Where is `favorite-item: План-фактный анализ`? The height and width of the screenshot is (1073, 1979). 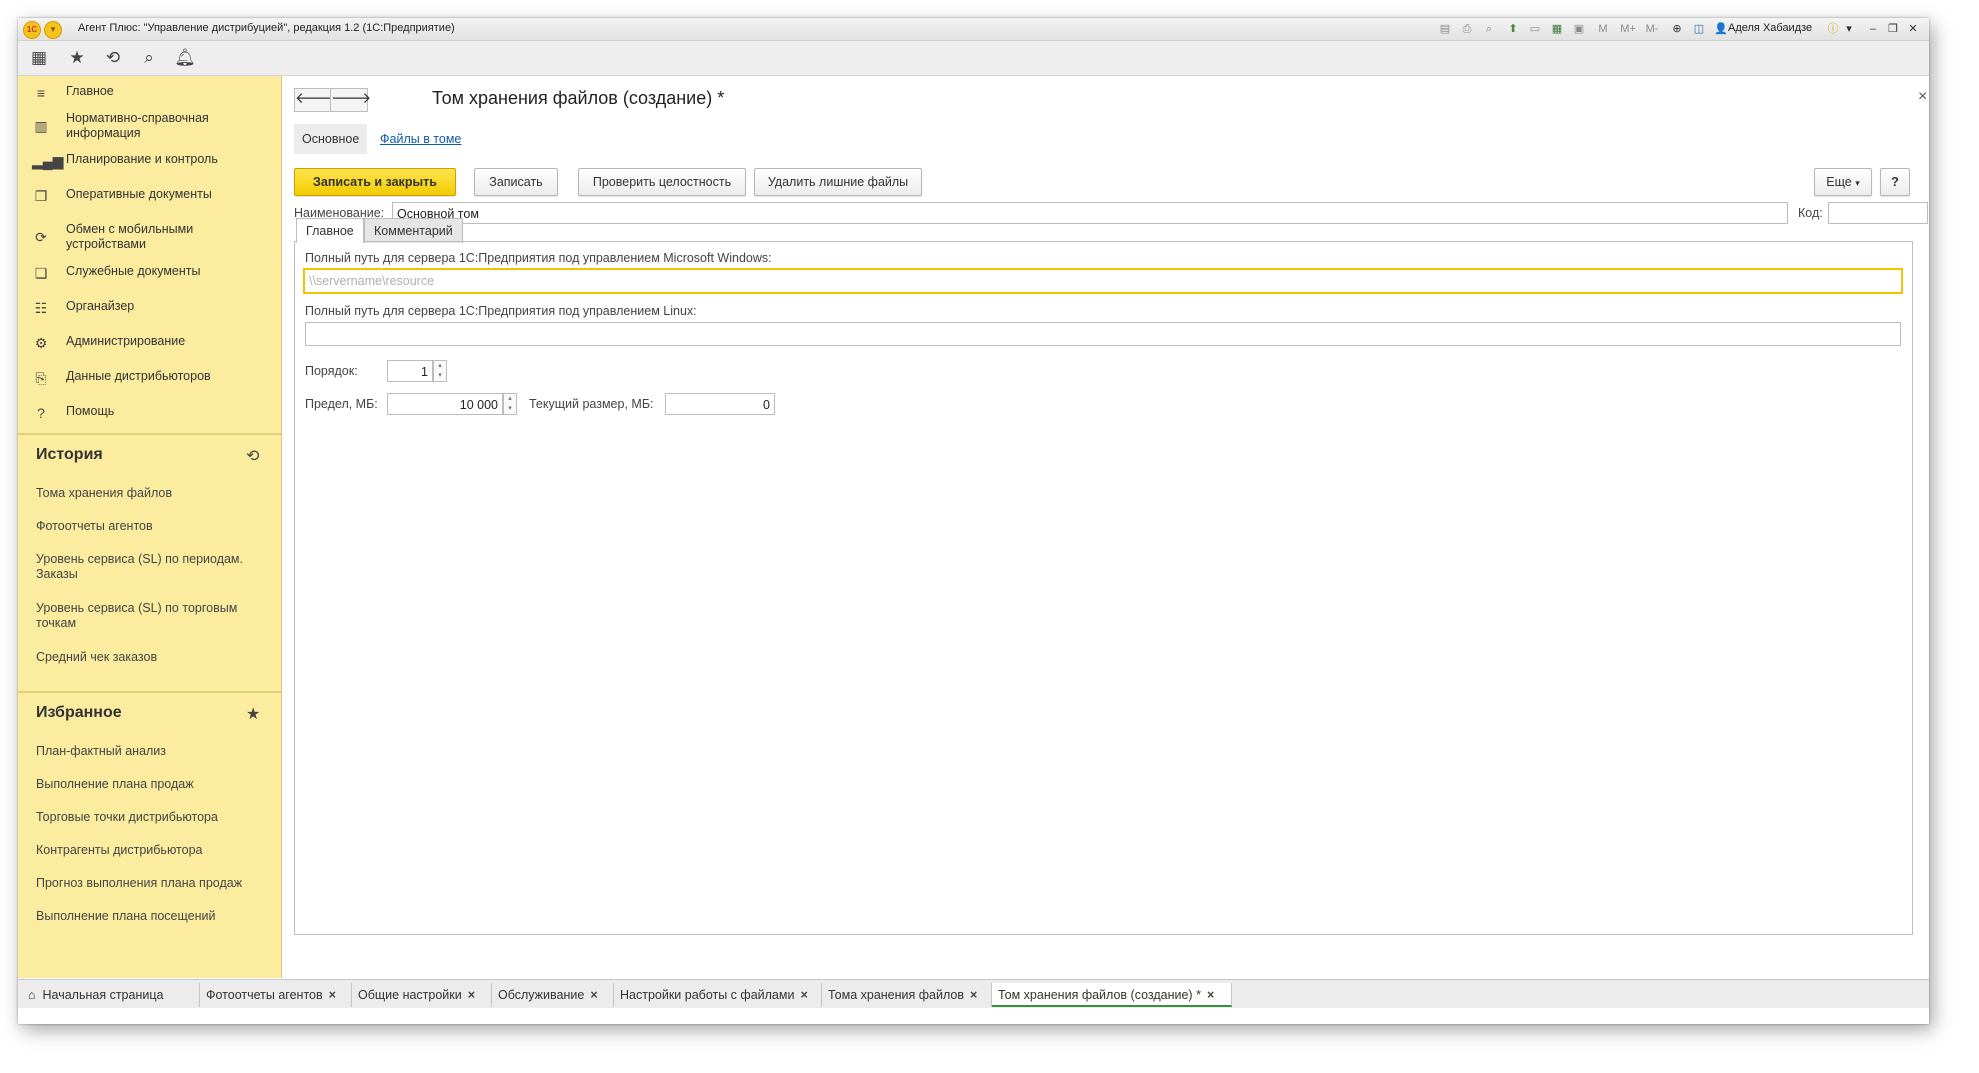
favorite-item: План-фактный анализ is located at coordinates (151, 751).